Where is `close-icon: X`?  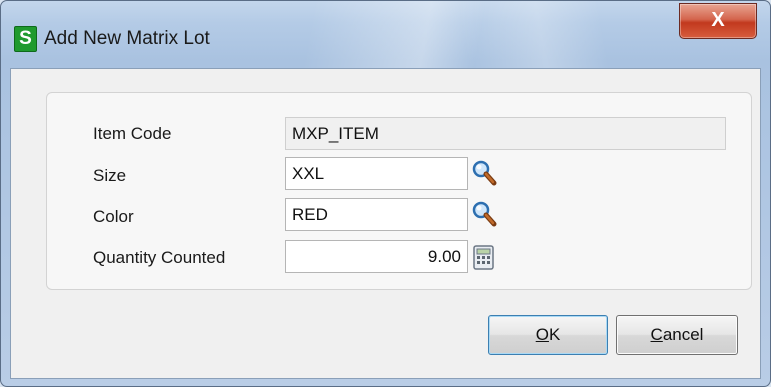 close-icon: X is located at coordinates (718, 20).